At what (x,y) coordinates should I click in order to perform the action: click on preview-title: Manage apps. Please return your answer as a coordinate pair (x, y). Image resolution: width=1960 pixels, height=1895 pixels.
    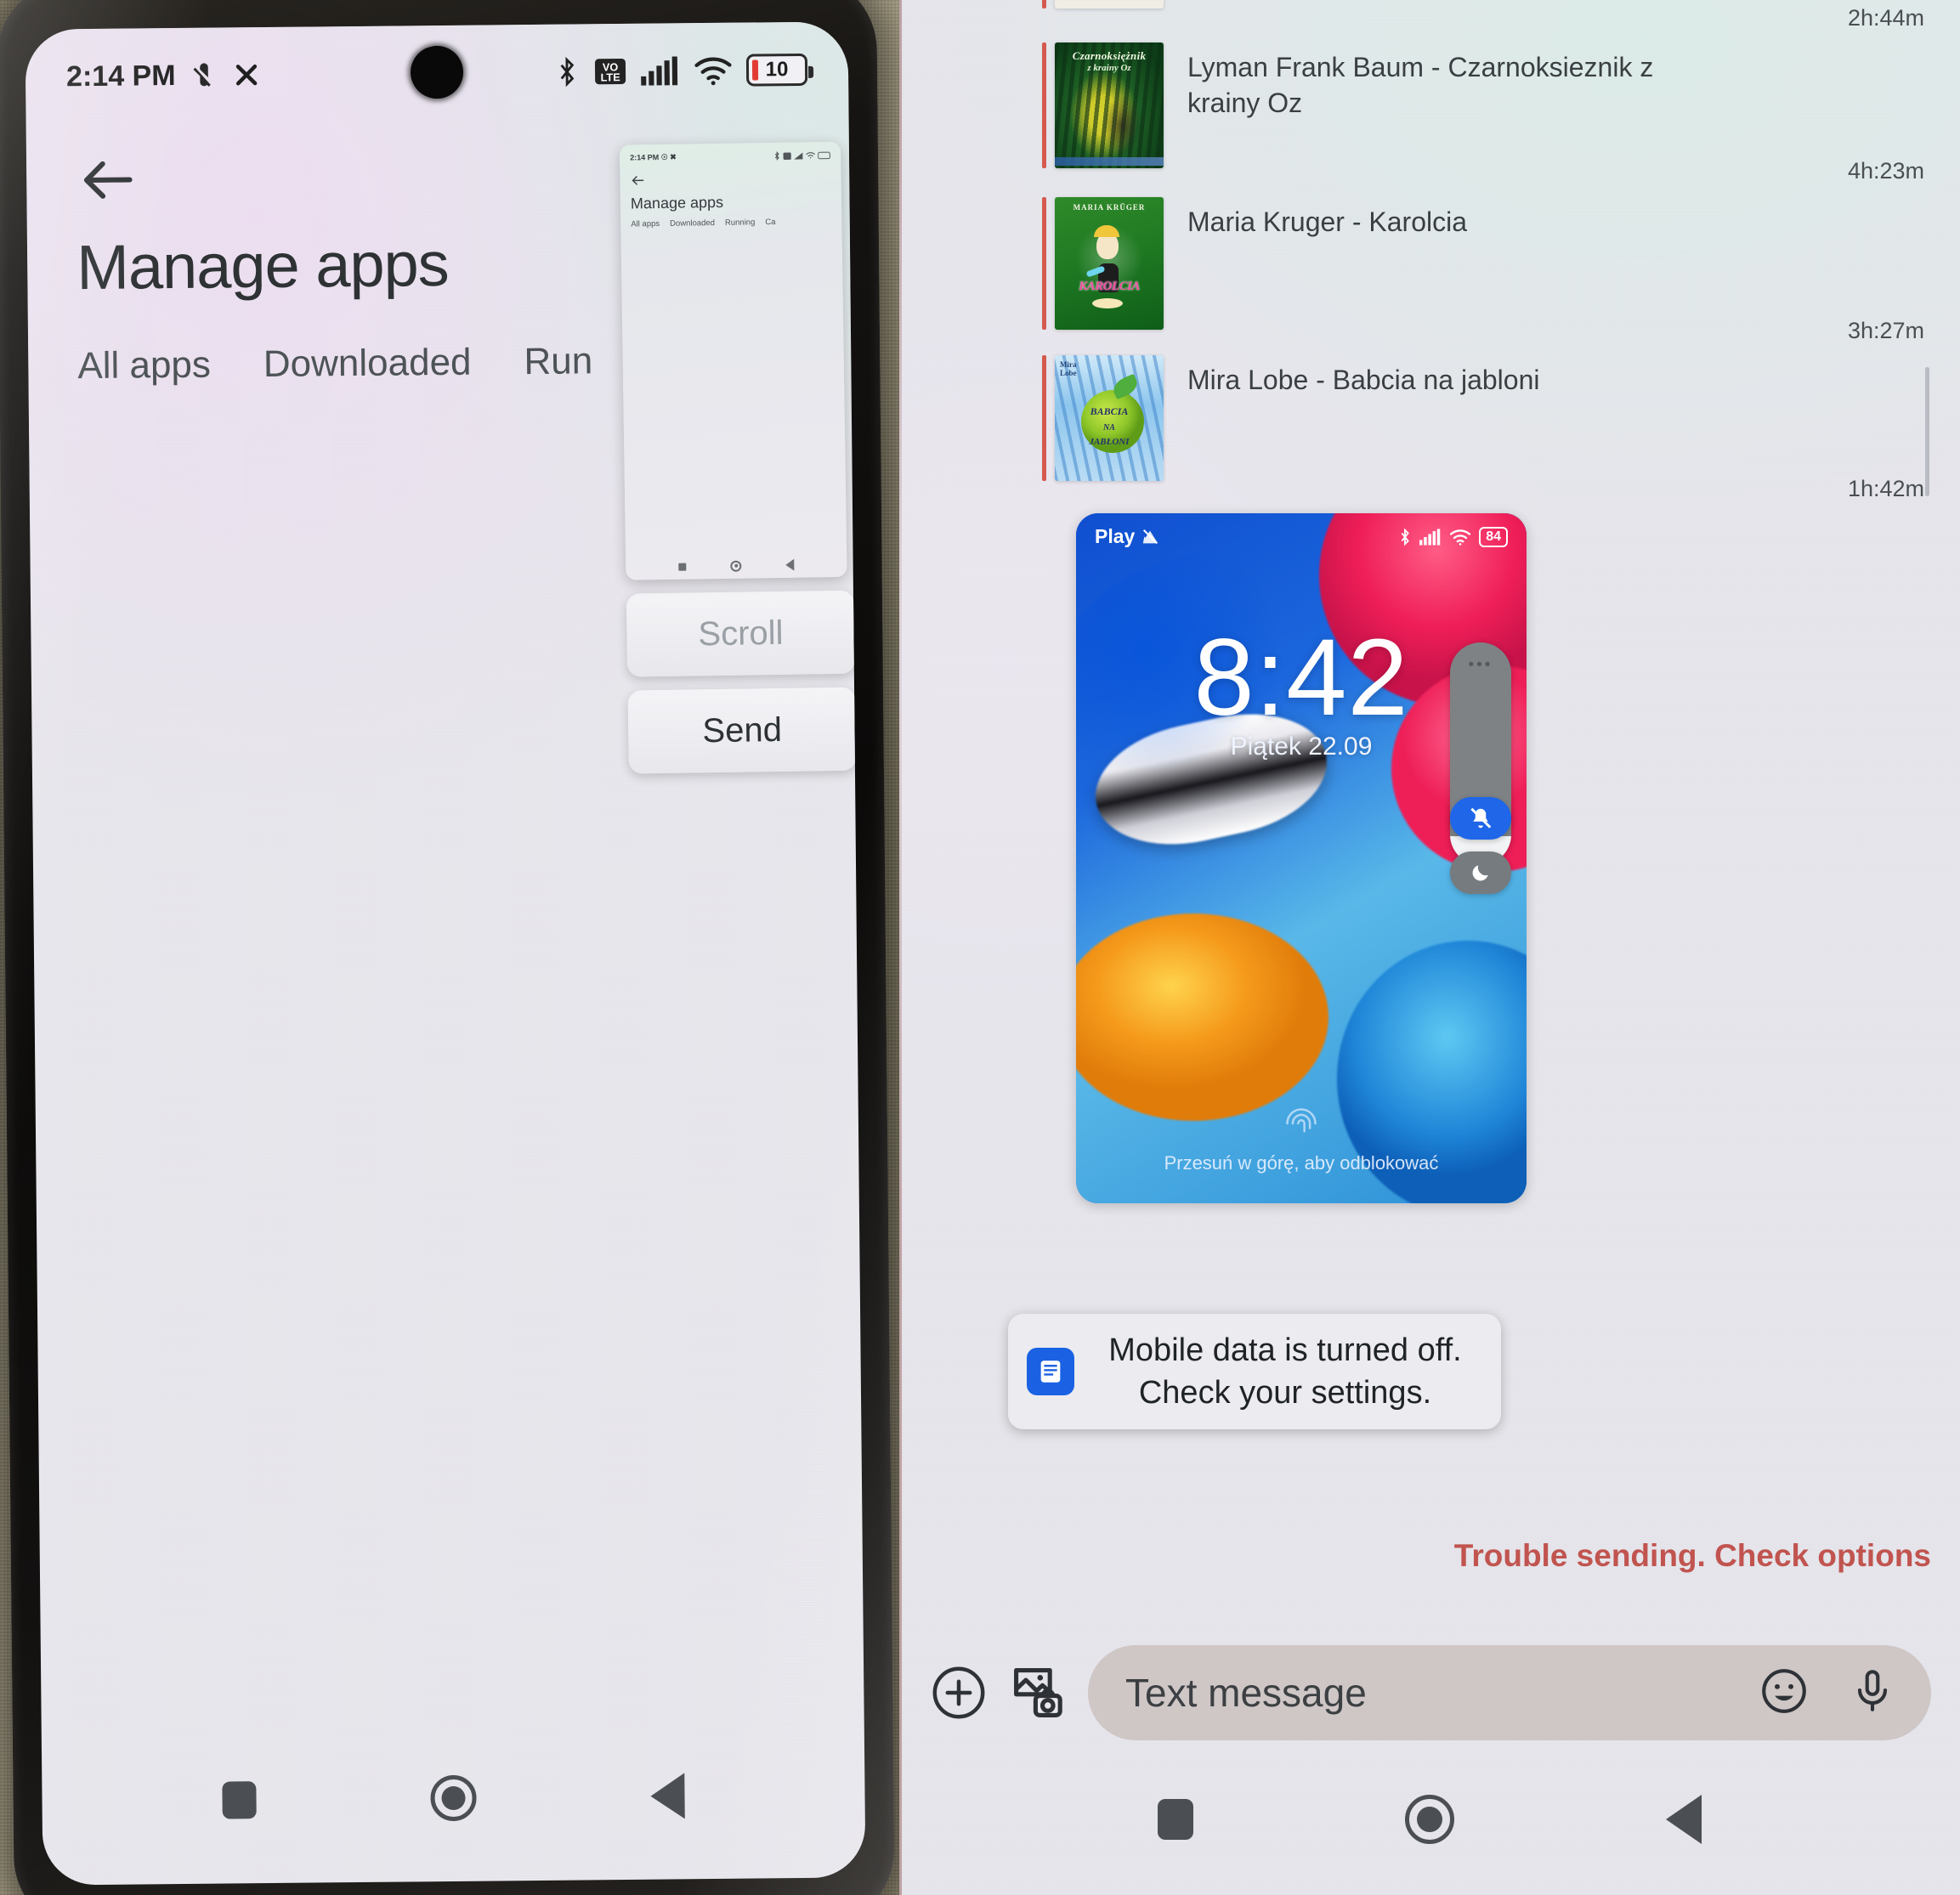
    Looking at the image, I should click on (677, 202).